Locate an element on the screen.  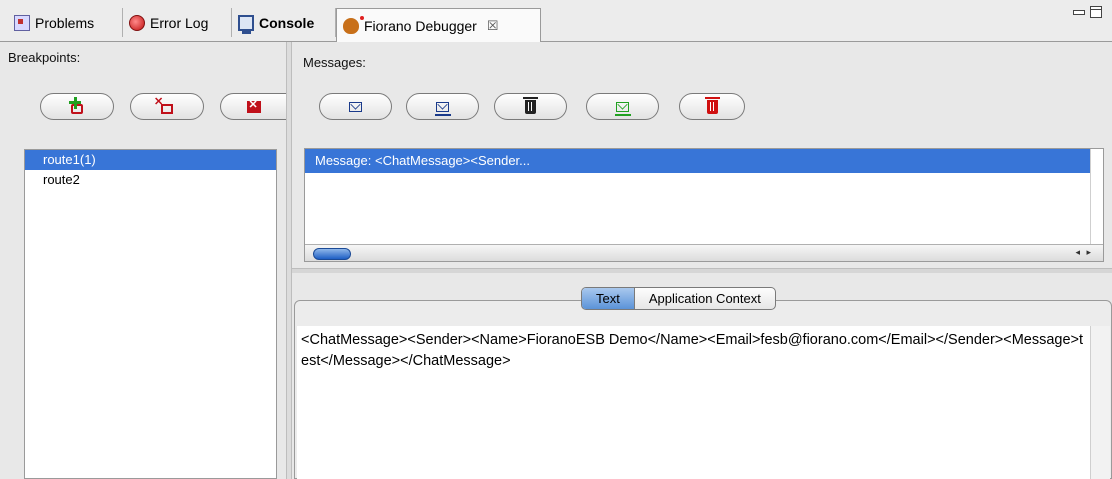
tab-problems: Problems is located at coordinates (65, 22).